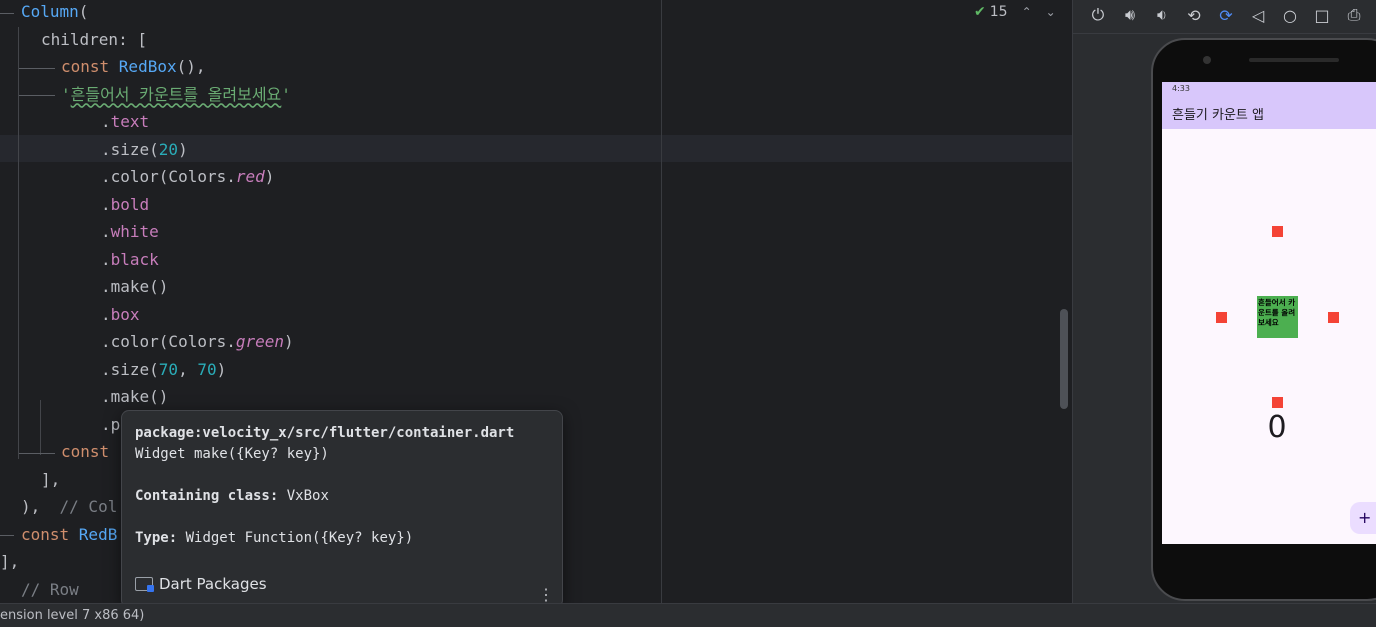 This screenshot has height=627, width=1376. I want to click on code-token: white, so click(134, 231).